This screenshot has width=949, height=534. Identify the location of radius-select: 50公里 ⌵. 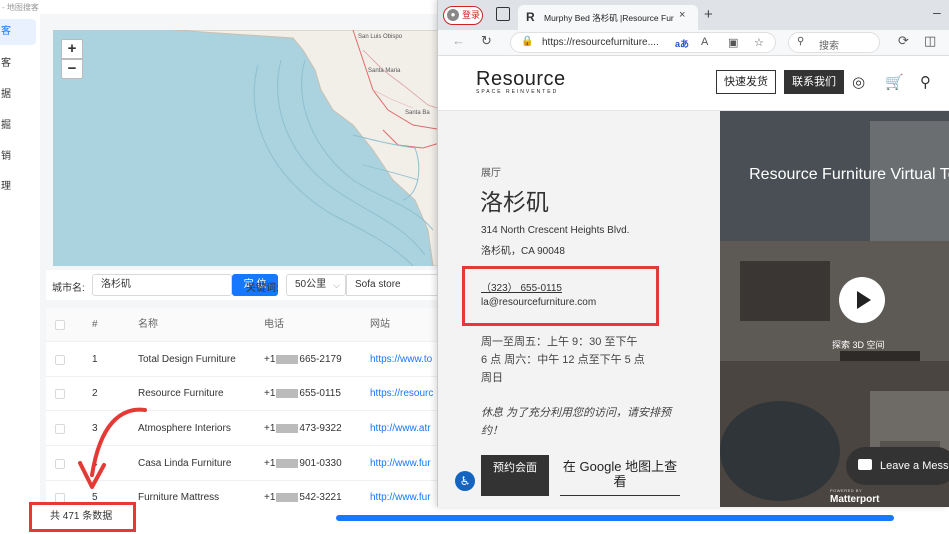
(316, 285).